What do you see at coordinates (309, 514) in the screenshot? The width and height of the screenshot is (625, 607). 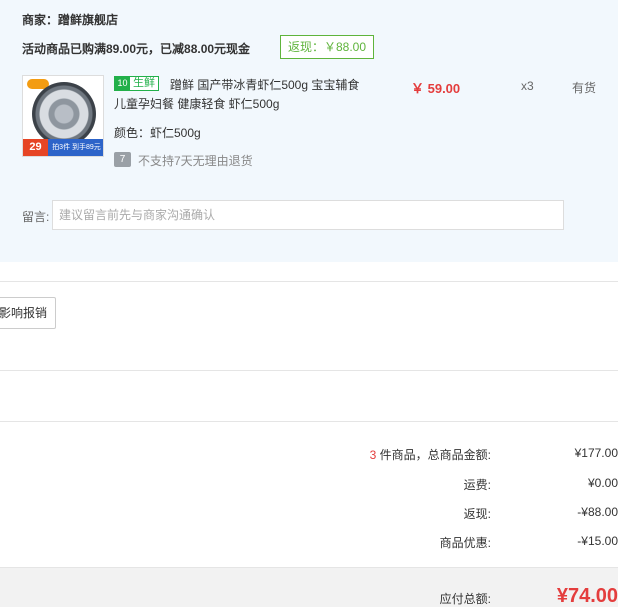 I see `summary-cashback-row: 返现: -¥88.00` at bounding box center [309, 514].